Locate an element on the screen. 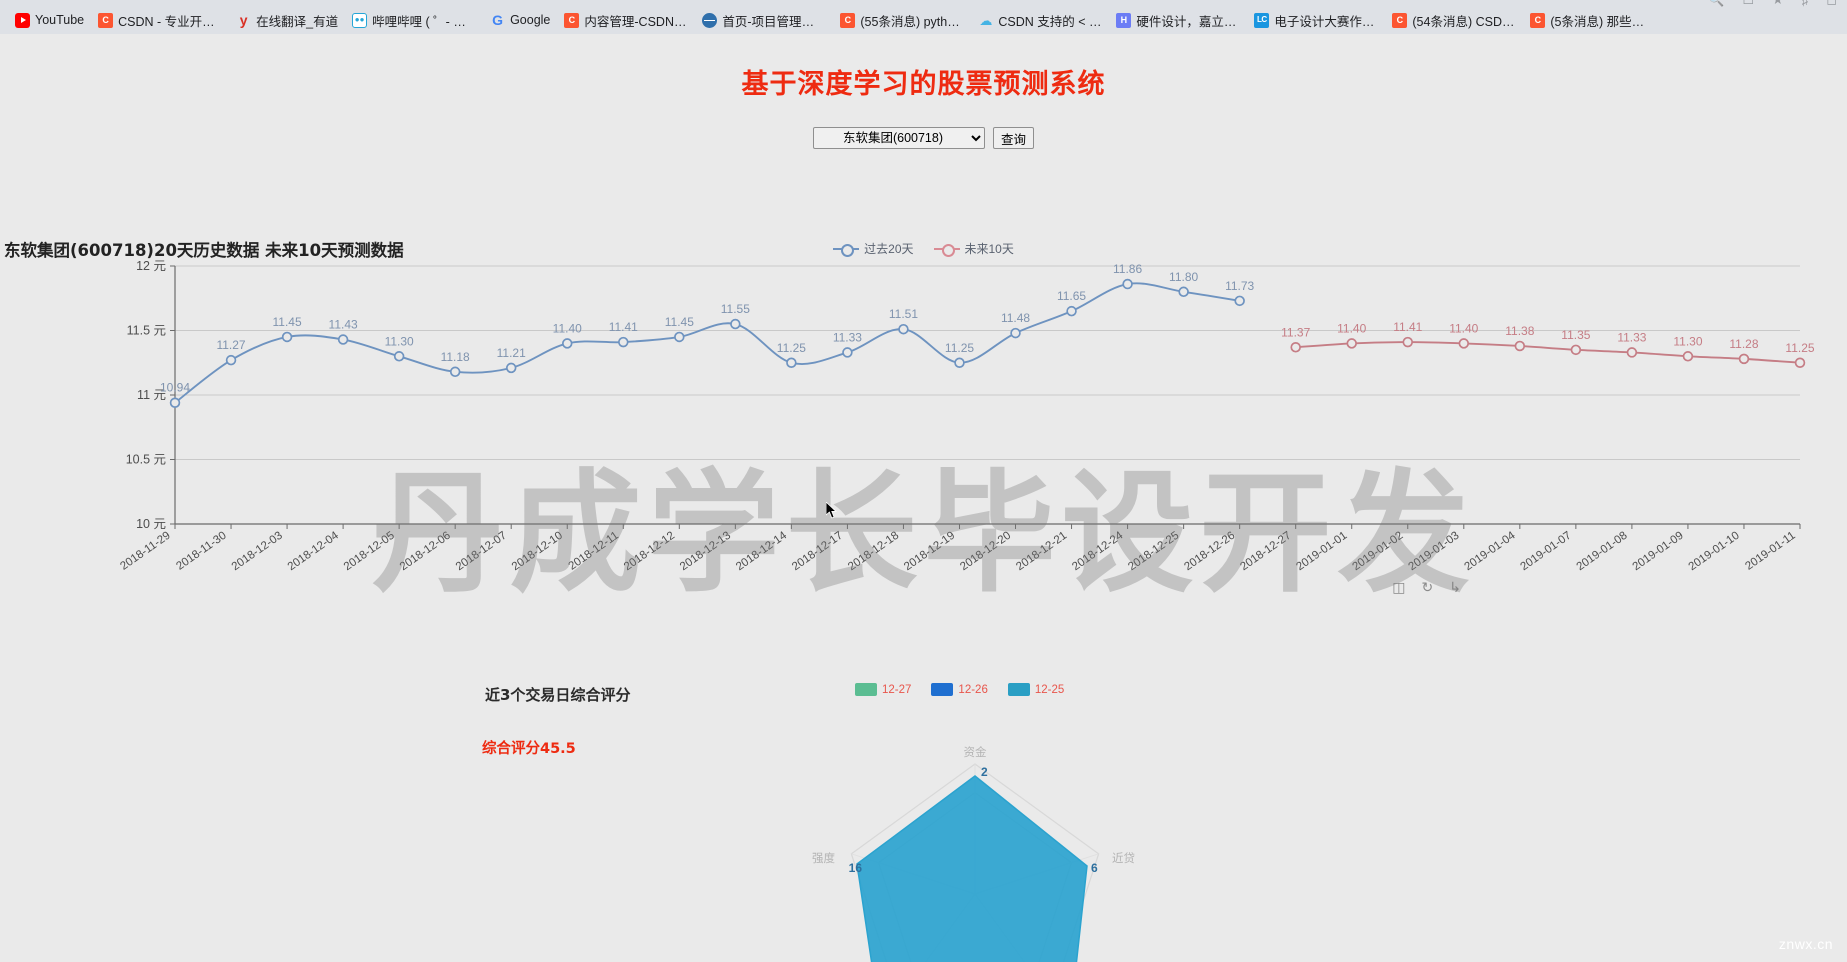 The height and width of the screenshot is (962, 1847). legend-item-forecast: 未来10天 is located at coordinates (973, 248).